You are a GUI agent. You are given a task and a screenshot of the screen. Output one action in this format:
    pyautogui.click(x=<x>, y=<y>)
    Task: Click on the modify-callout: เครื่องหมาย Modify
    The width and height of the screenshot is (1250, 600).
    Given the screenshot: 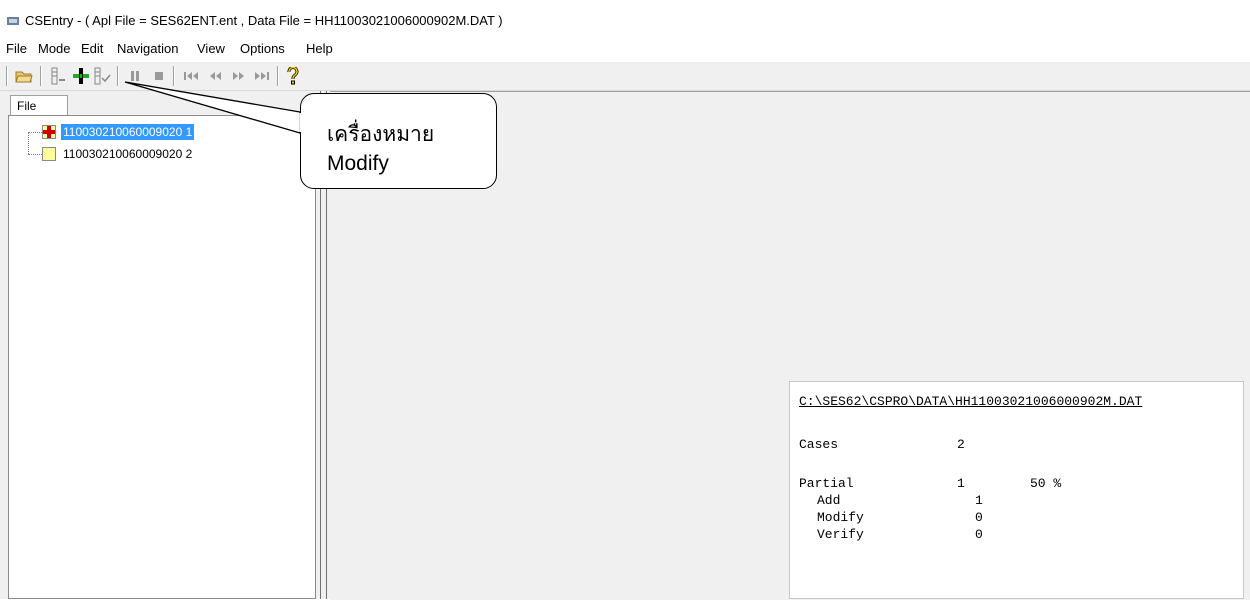 What is the action you would take?
    pyautogui.click(x=398, y=141)
    